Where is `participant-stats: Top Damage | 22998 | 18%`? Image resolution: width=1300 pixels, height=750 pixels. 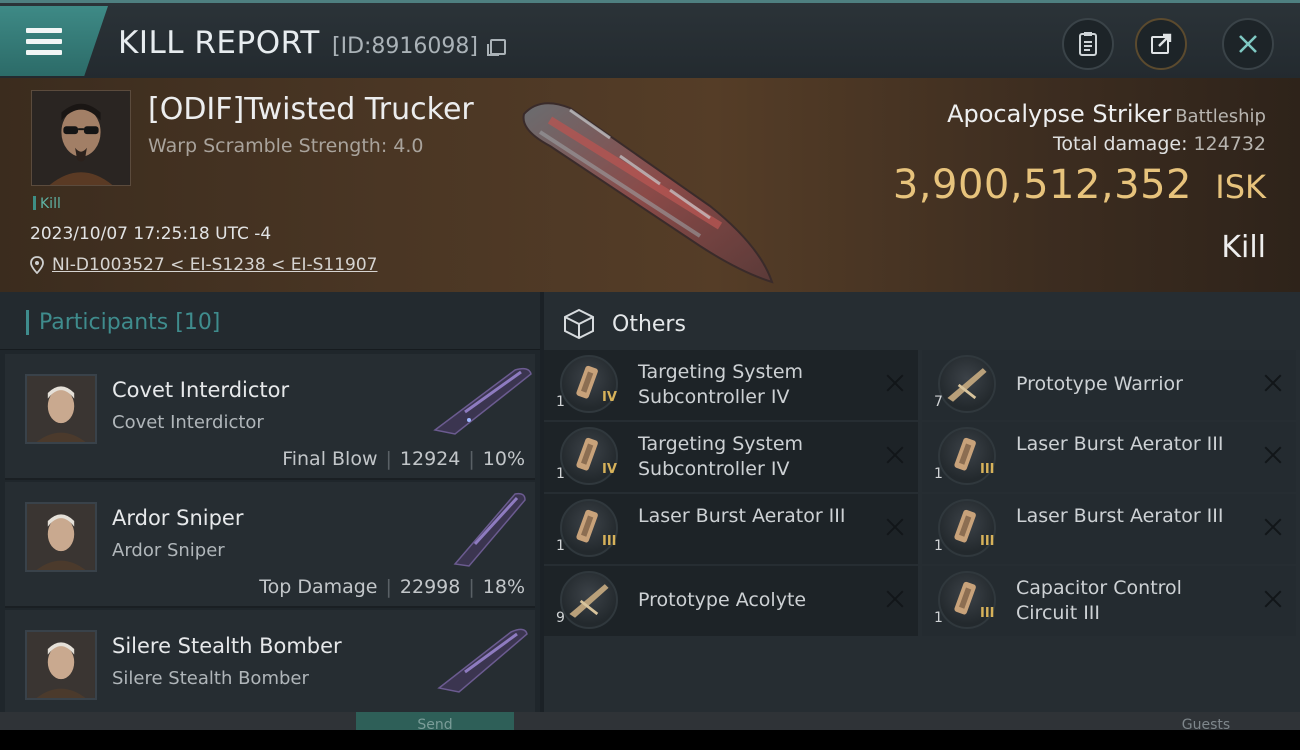 participant-stats: Top Damage | 22998 | 18% is located at coordinates (392, 587).